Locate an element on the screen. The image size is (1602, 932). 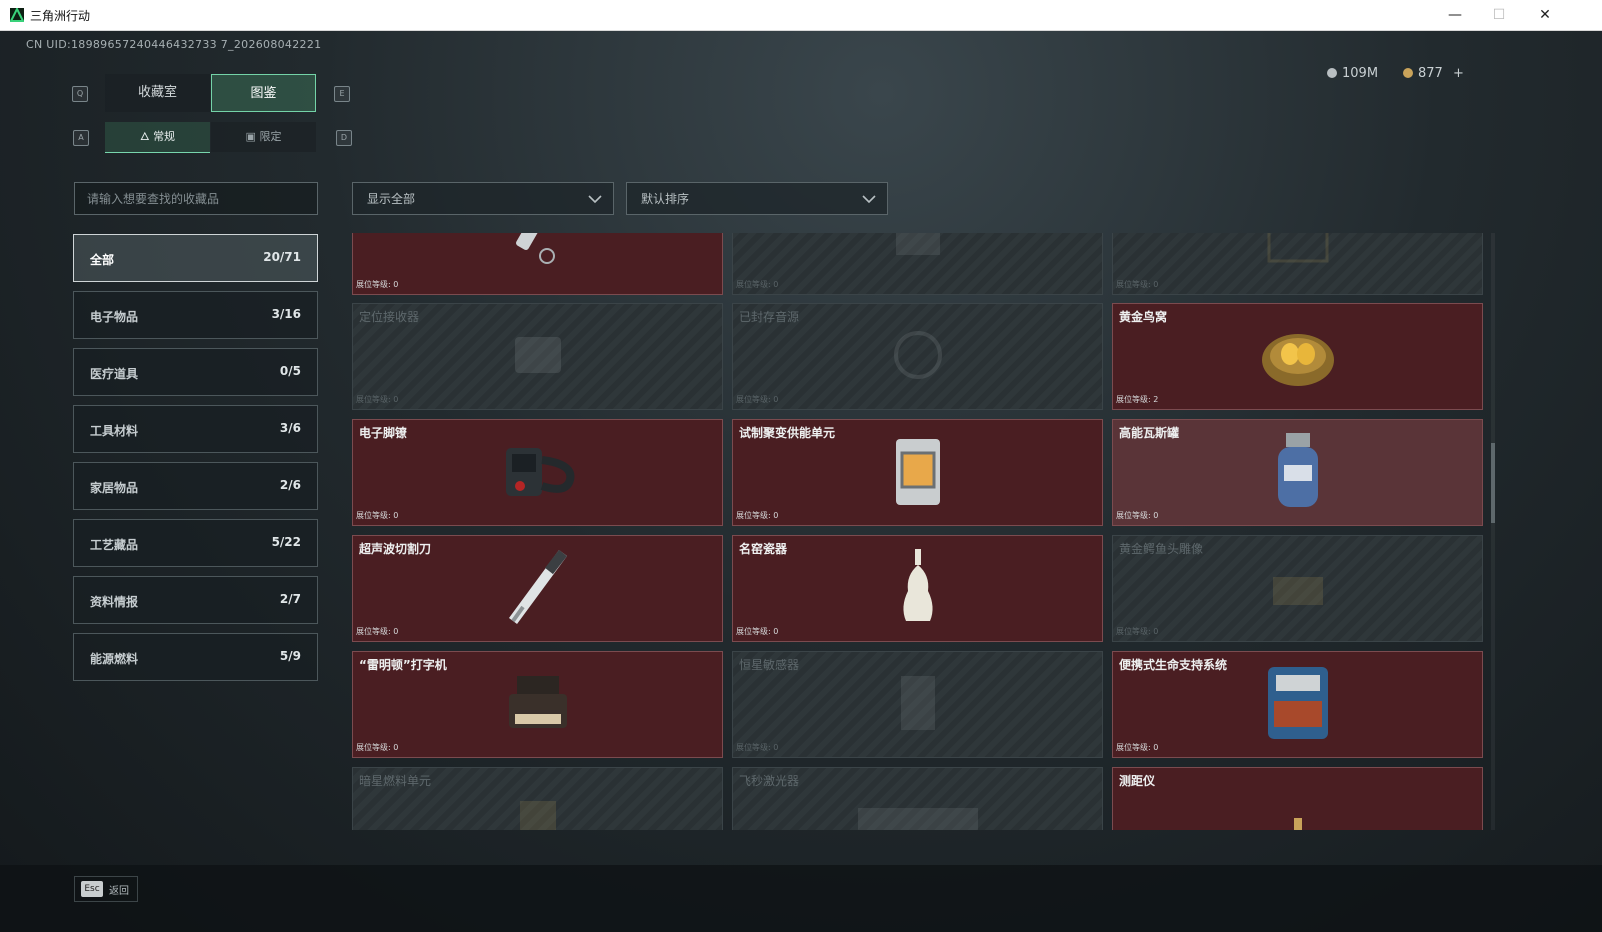
flashlight-icon is located at coordinates (538, 252).